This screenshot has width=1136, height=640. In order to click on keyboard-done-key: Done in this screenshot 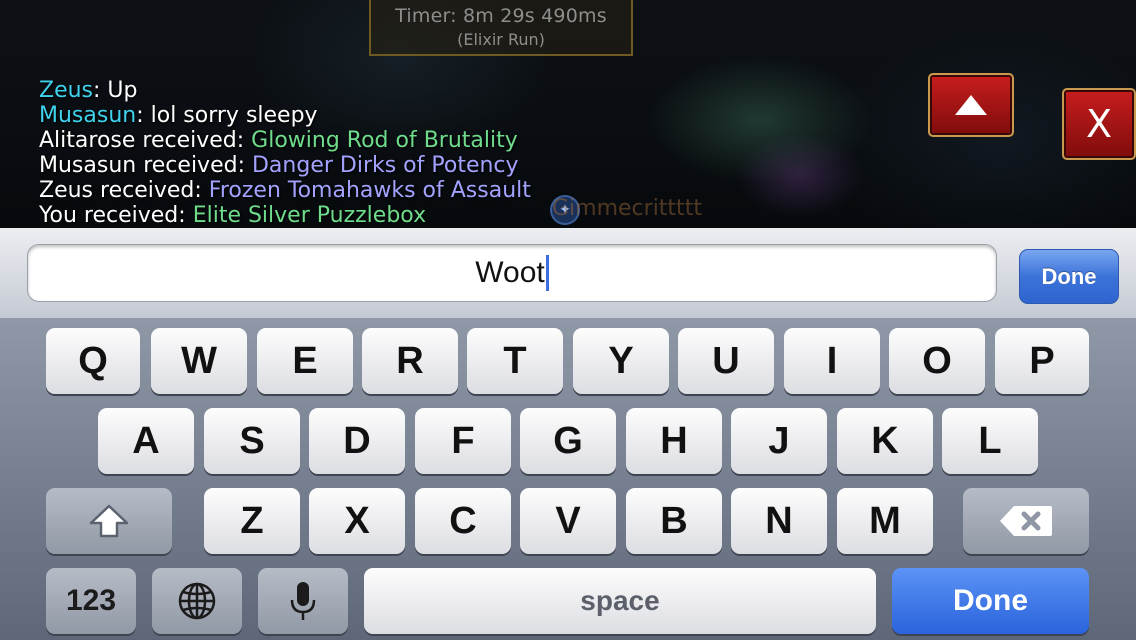, I will do `click(990, 601)`.